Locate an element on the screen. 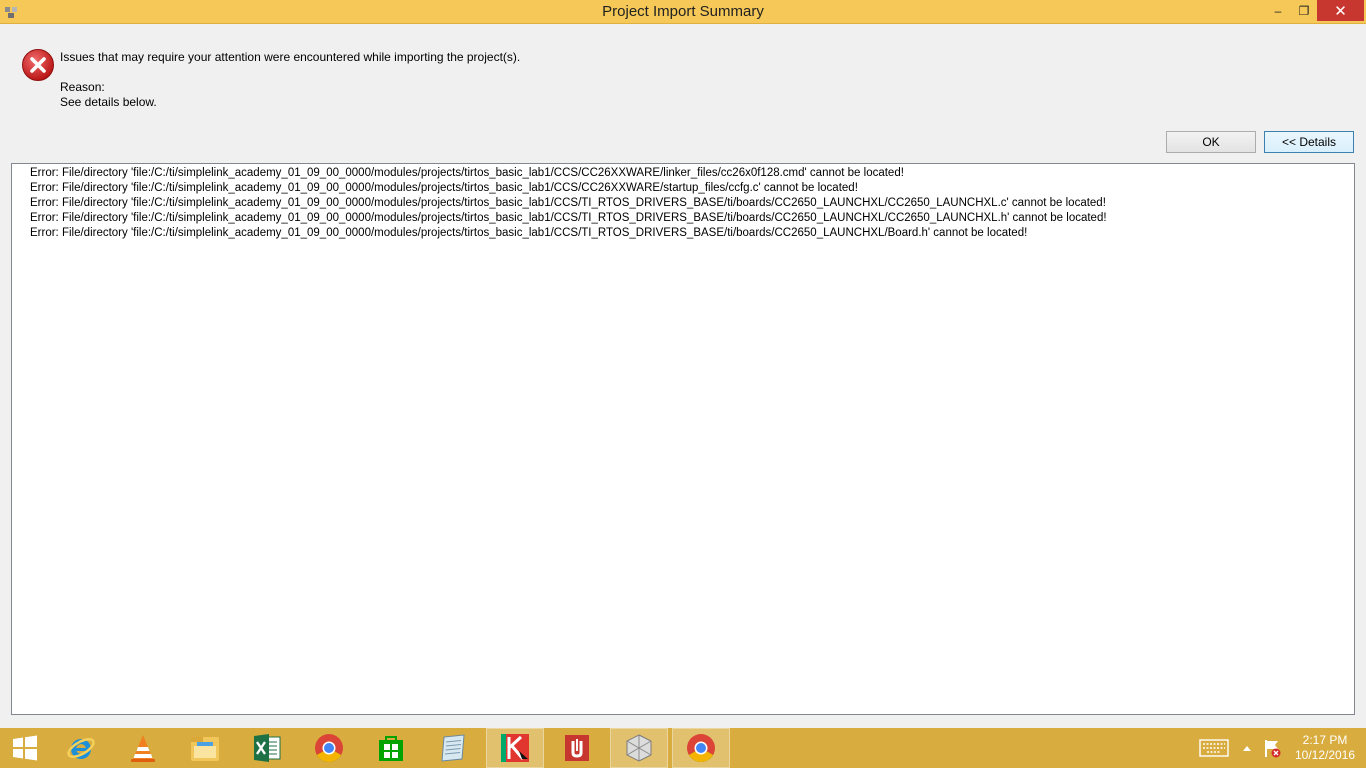 The height and width of the screenshot is (768, 1366). ok-button: OK is located at coordinates (1211, 142).